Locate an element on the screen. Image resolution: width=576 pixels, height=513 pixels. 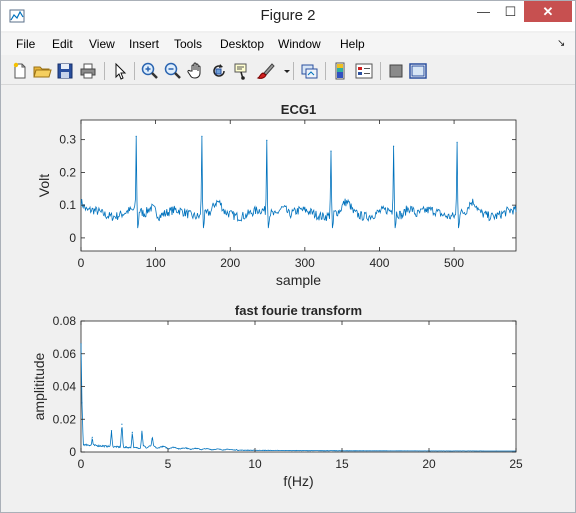
edit-plot-arrow-icon is located at coordinates (120, 71).